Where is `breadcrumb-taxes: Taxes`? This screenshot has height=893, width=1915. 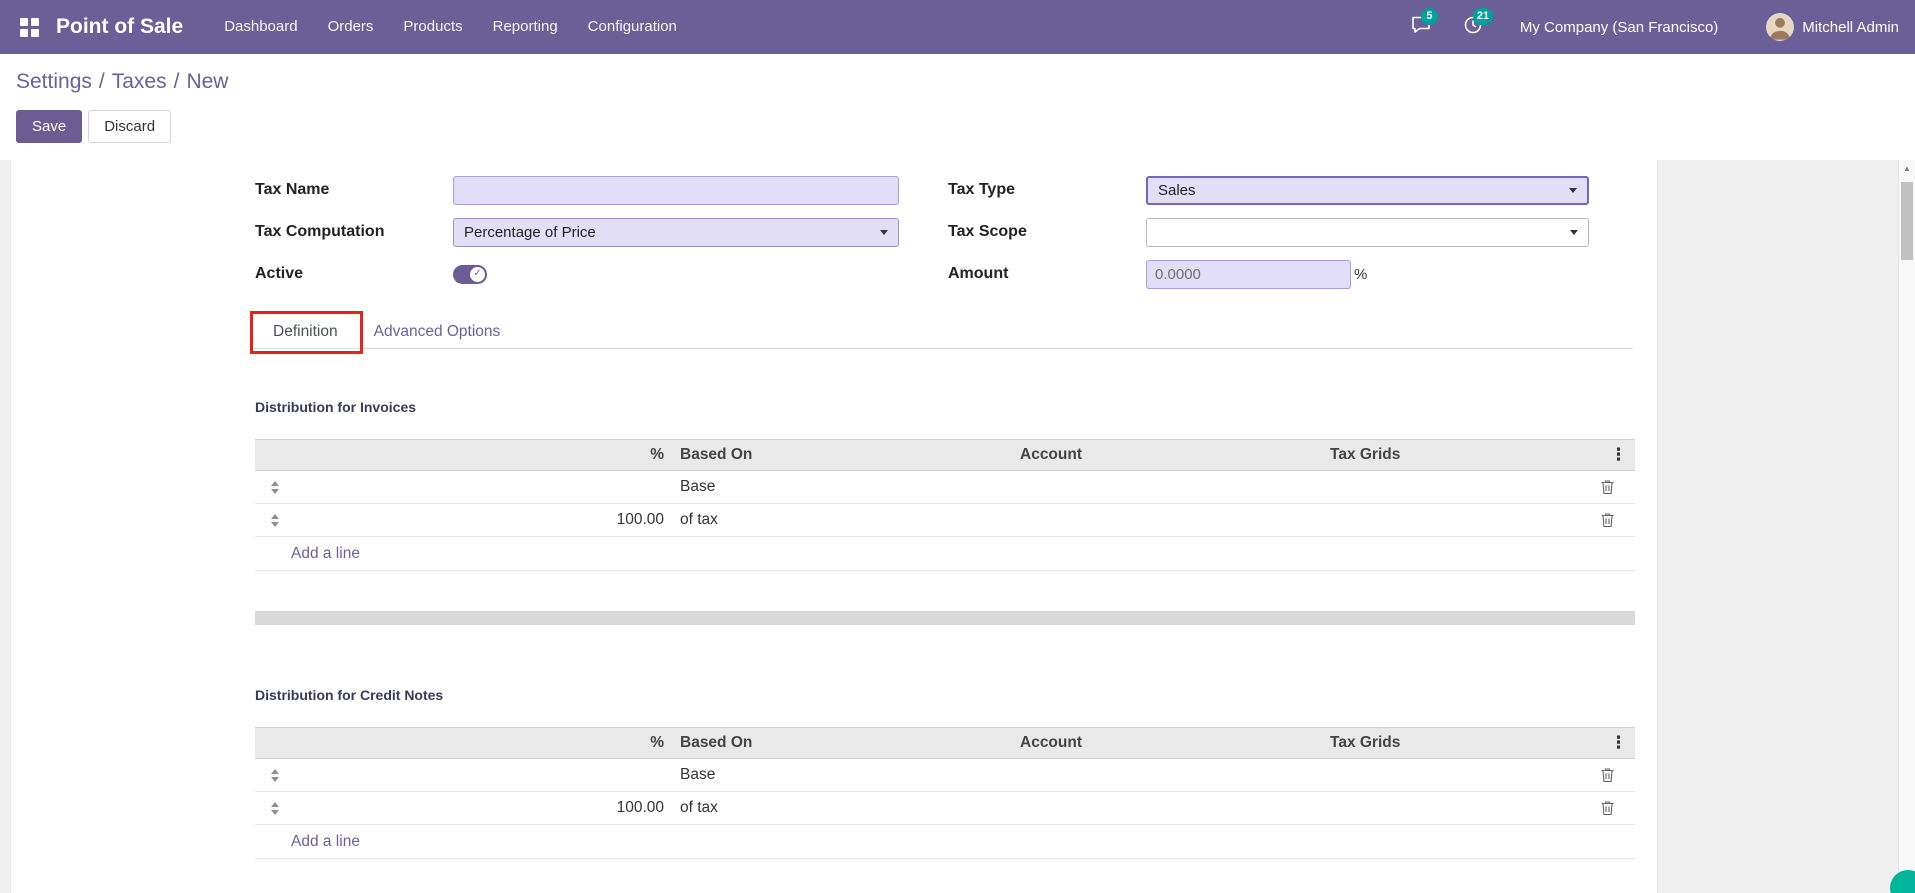
breadcrumb-taxes: Taxes is located at coordinates (139, 81).